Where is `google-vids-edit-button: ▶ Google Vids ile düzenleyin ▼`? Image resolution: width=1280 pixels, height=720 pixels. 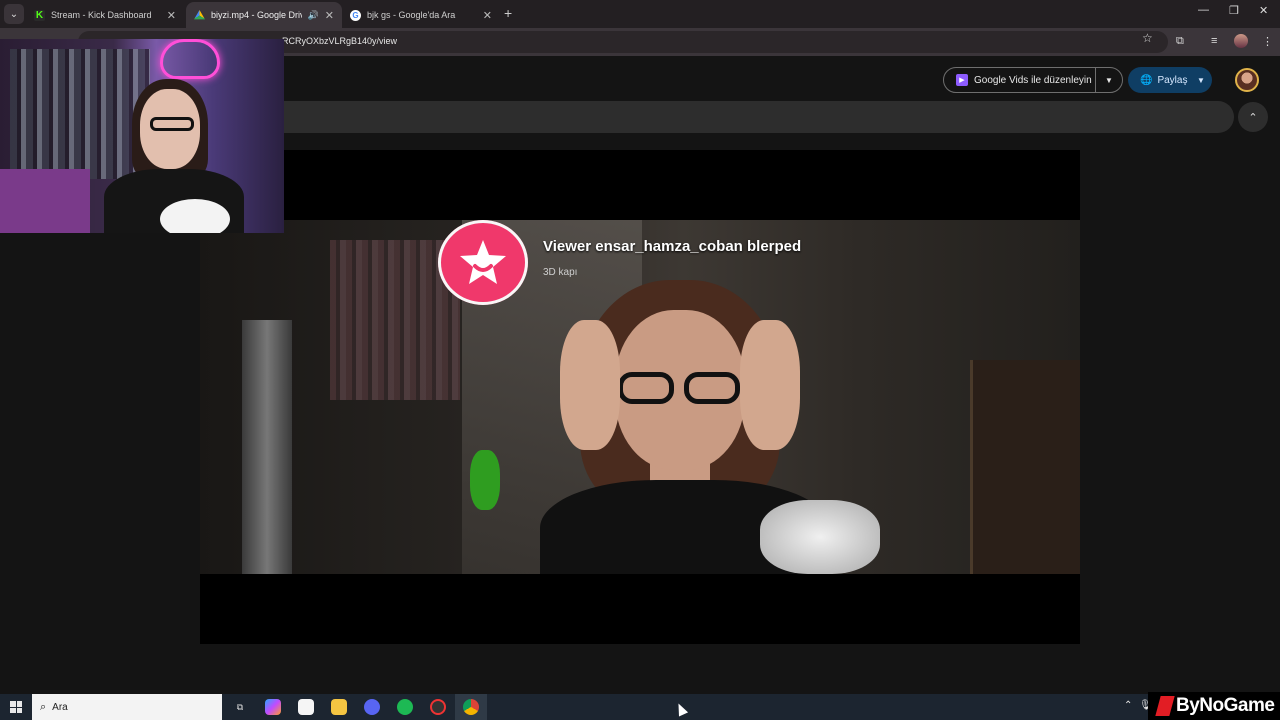
google-vids-edit-button: ▶ Google Vids ile düzenleyin ▼ is located at coordinates (1033, 80).